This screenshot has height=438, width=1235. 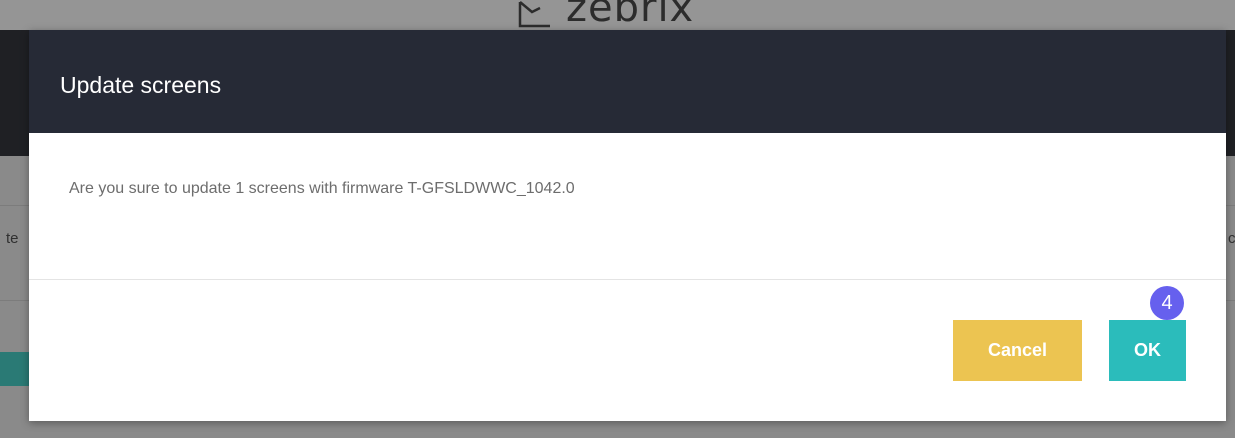 What do you see at coordinates (534, 14) in the screenshot?
I see `logo-mark-icon` at bounding box center [534, 14].